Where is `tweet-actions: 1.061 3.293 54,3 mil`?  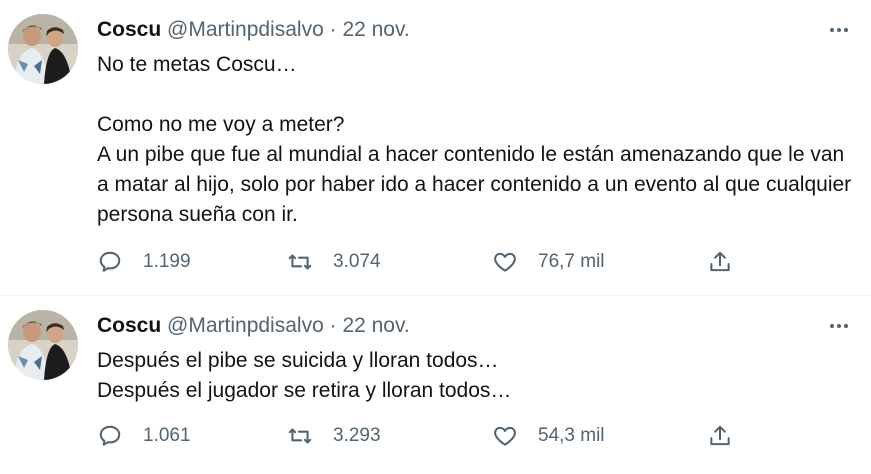
tweet-actions: 1.061 3.293 54,3 mil is located at coordinates (477, 436).